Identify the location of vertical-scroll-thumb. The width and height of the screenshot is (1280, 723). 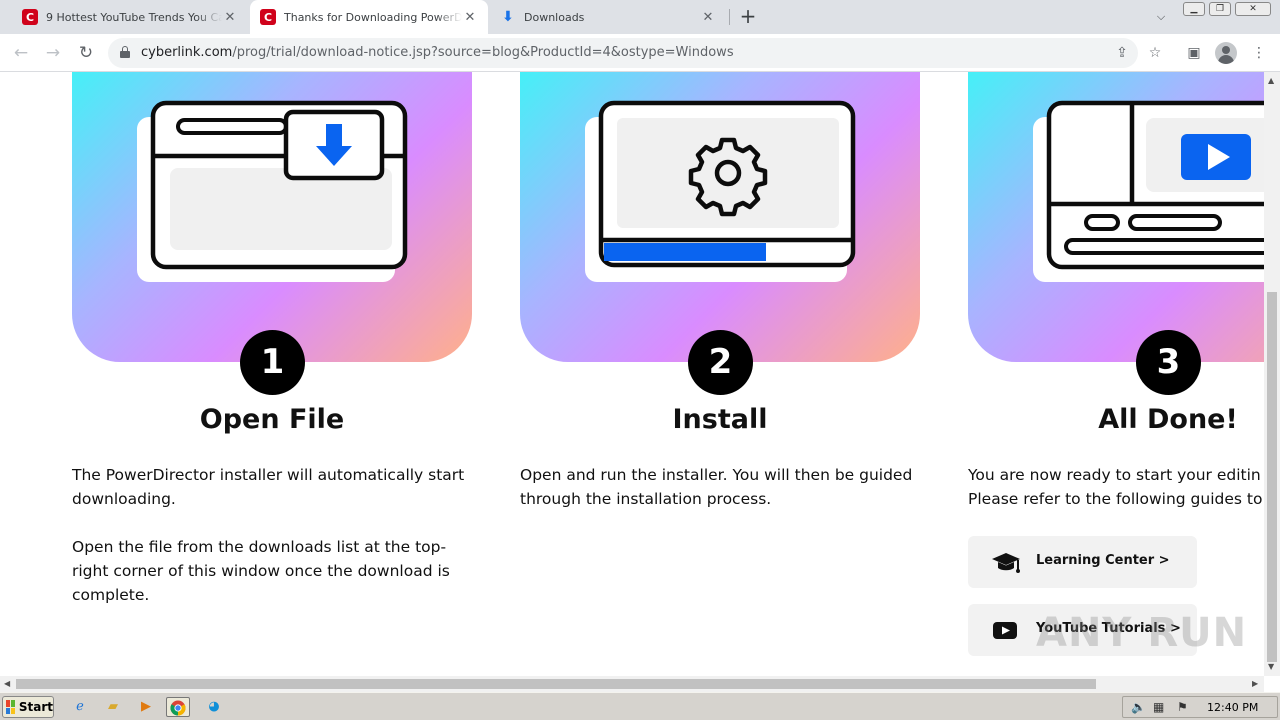
(1272, 477).